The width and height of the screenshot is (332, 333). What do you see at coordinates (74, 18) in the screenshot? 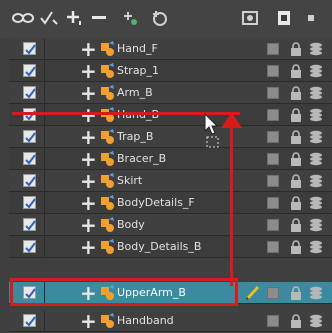
I see `add-layer-icon` at bounding box center [74, 18].